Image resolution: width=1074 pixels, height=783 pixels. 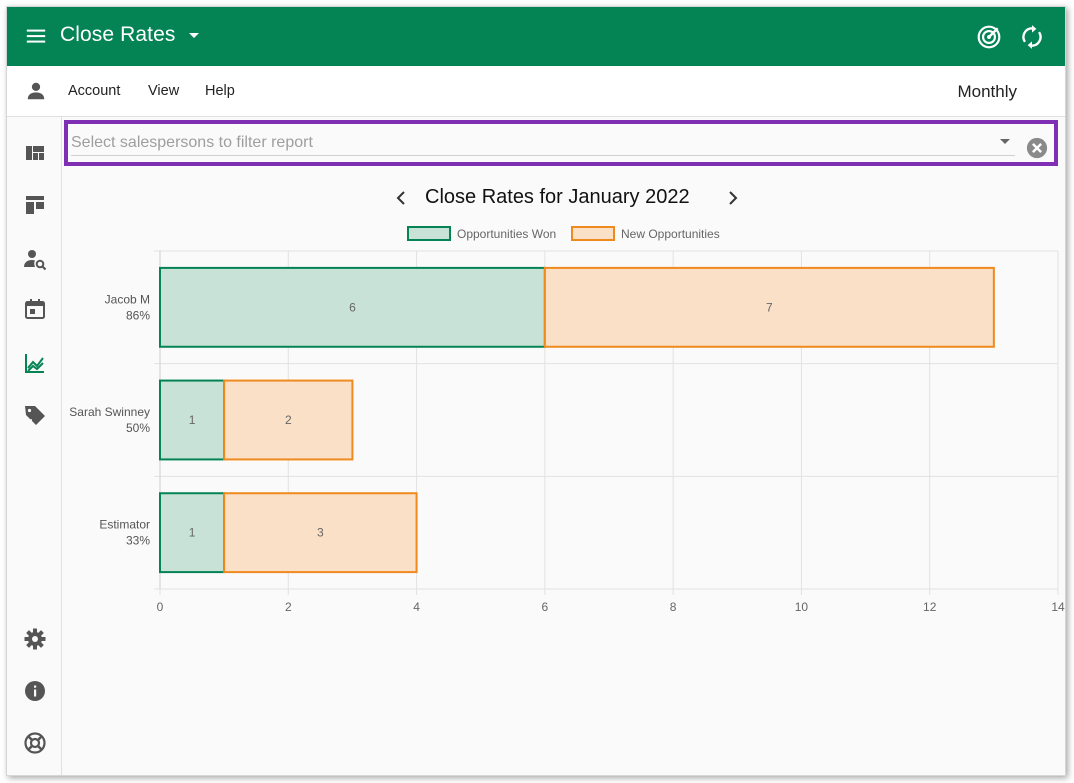 What do you see at coordinates (127, 299) in the screenshot?
I see `y-category-label: Jacob M` at bounding box center [127, 299].